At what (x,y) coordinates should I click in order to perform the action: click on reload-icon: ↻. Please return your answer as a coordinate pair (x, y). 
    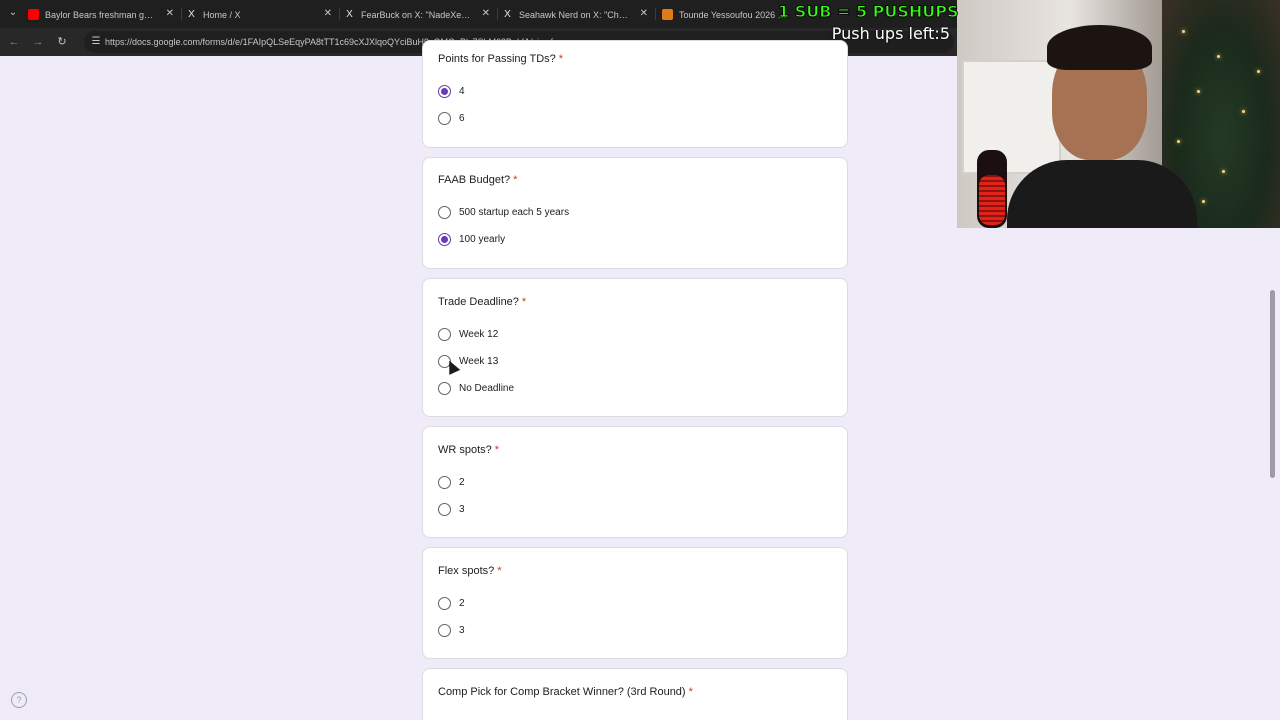
    Looking at the image, I should click on (62, 42).